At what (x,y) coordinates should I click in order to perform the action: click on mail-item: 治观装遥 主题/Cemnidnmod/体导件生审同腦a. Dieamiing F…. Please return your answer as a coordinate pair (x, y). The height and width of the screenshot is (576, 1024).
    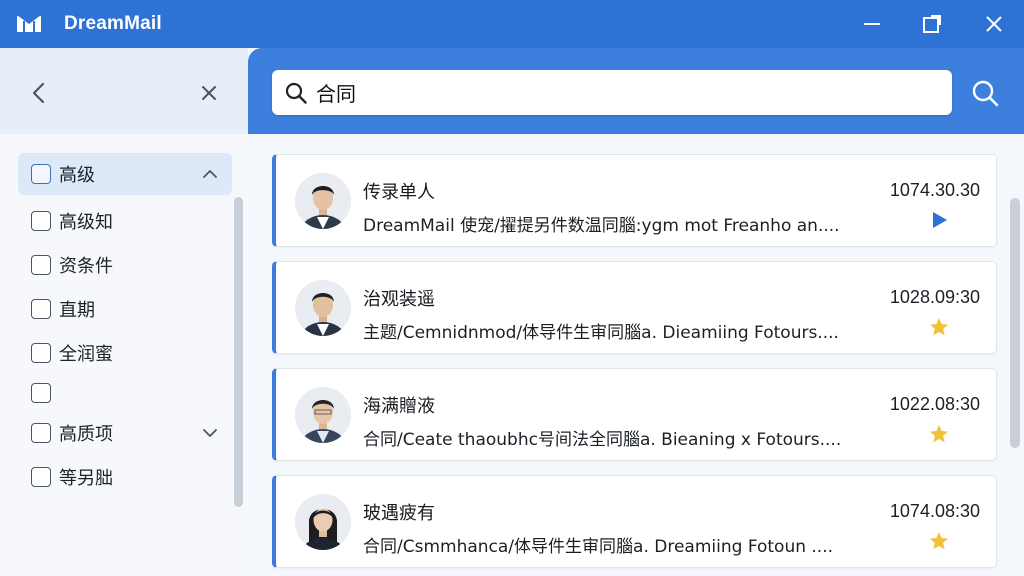
    Looking at the image, I should click on (634, 307).